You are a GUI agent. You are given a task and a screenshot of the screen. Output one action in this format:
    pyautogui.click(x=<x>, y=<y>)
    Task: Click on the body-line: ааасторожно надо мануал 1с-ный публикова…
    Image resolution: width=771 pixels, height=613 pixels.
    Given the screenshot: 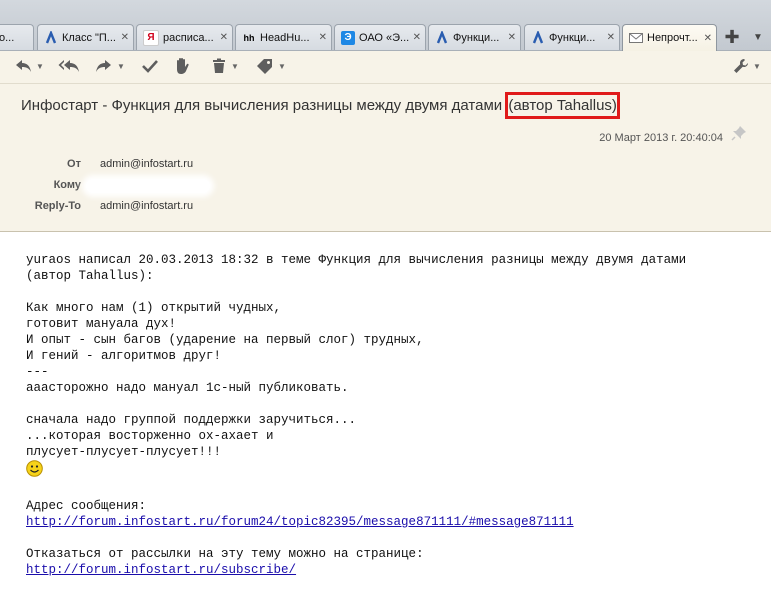 What is the action you would take?
    pyautogui.click(x=187, y=388)
    